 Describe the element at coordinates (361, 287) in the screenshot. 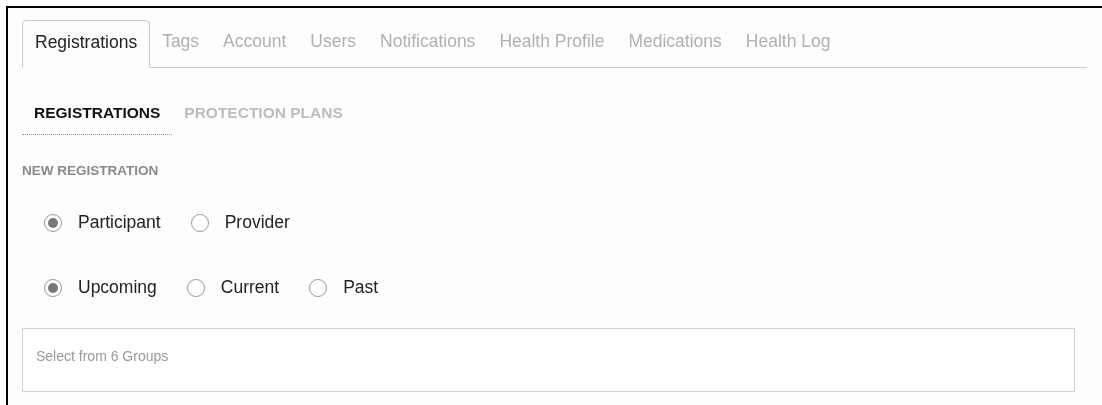

I see `radio-label: Past` at that location.